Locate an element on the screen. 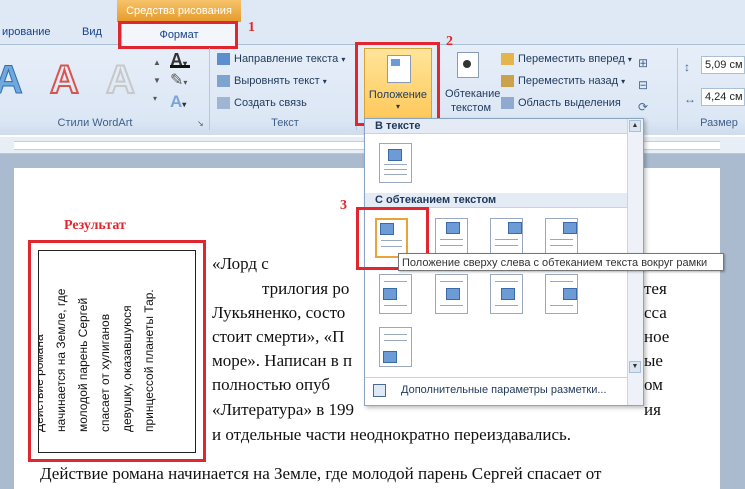 Image resolution: width=745 pixels, height=489 pixels. send-backward-button: Переместить назад ▾ is located at coordinates (563, 81).